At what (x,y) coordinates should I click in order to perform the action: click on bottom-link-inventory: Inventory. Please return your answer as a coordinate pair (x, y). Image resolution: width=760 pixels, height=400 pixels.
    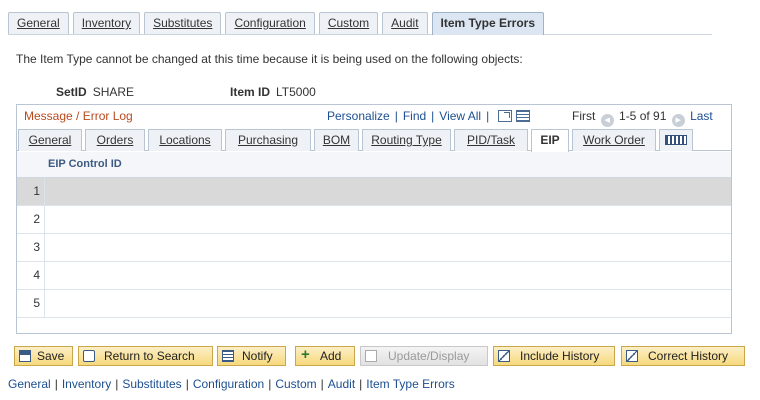
    Looking at the image, I should click on (86, 384).